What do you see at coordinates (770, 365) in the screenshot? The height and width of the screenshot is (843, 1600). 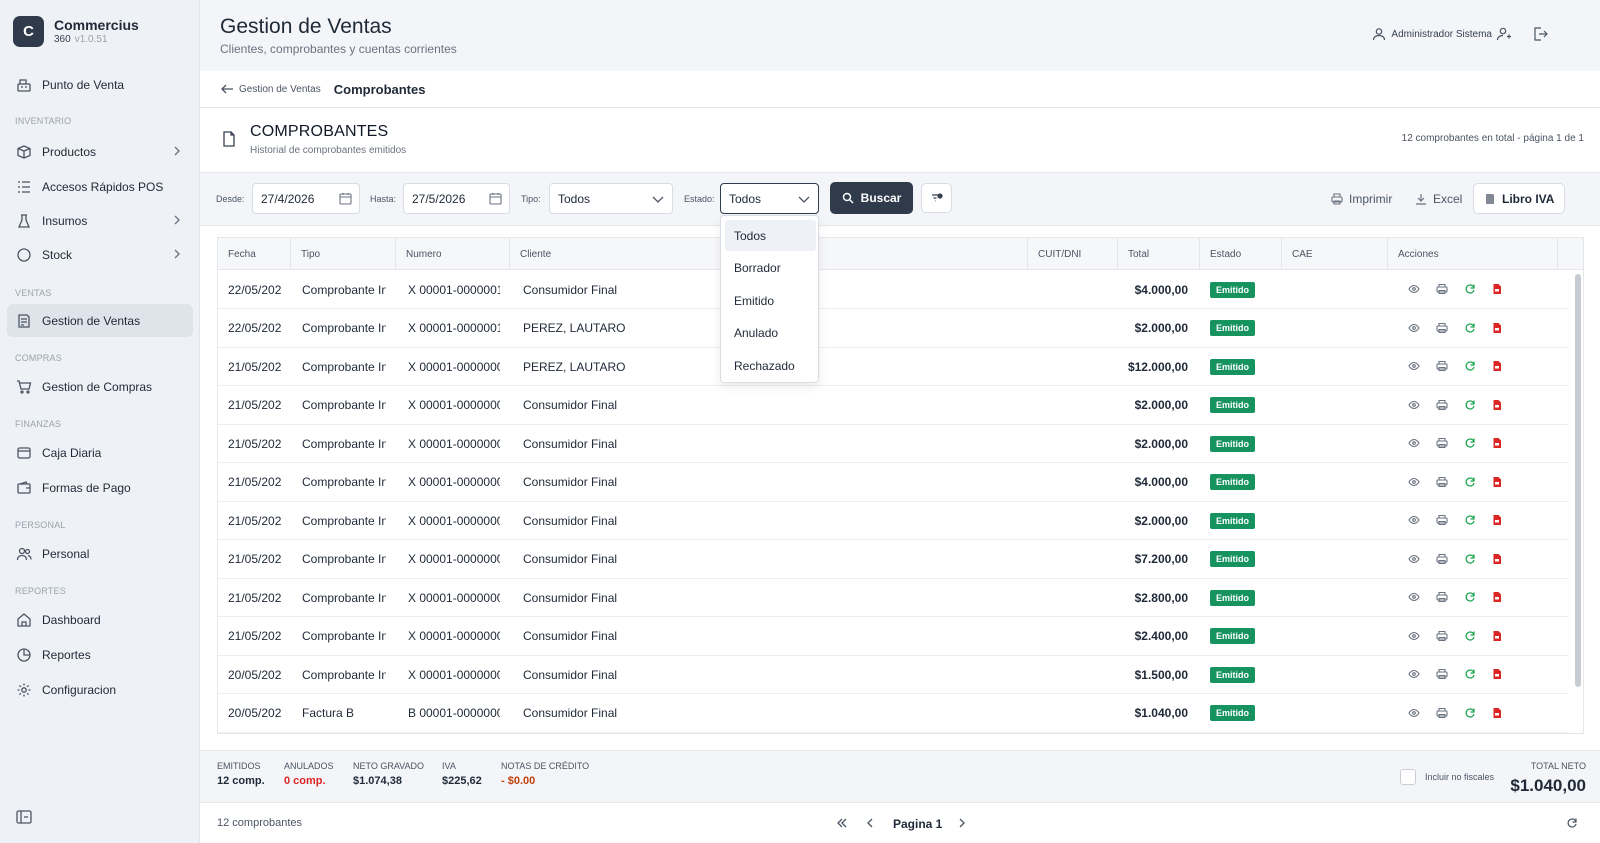 I see `dropdown-option: Rechazado` at bounding box center [770, 365].